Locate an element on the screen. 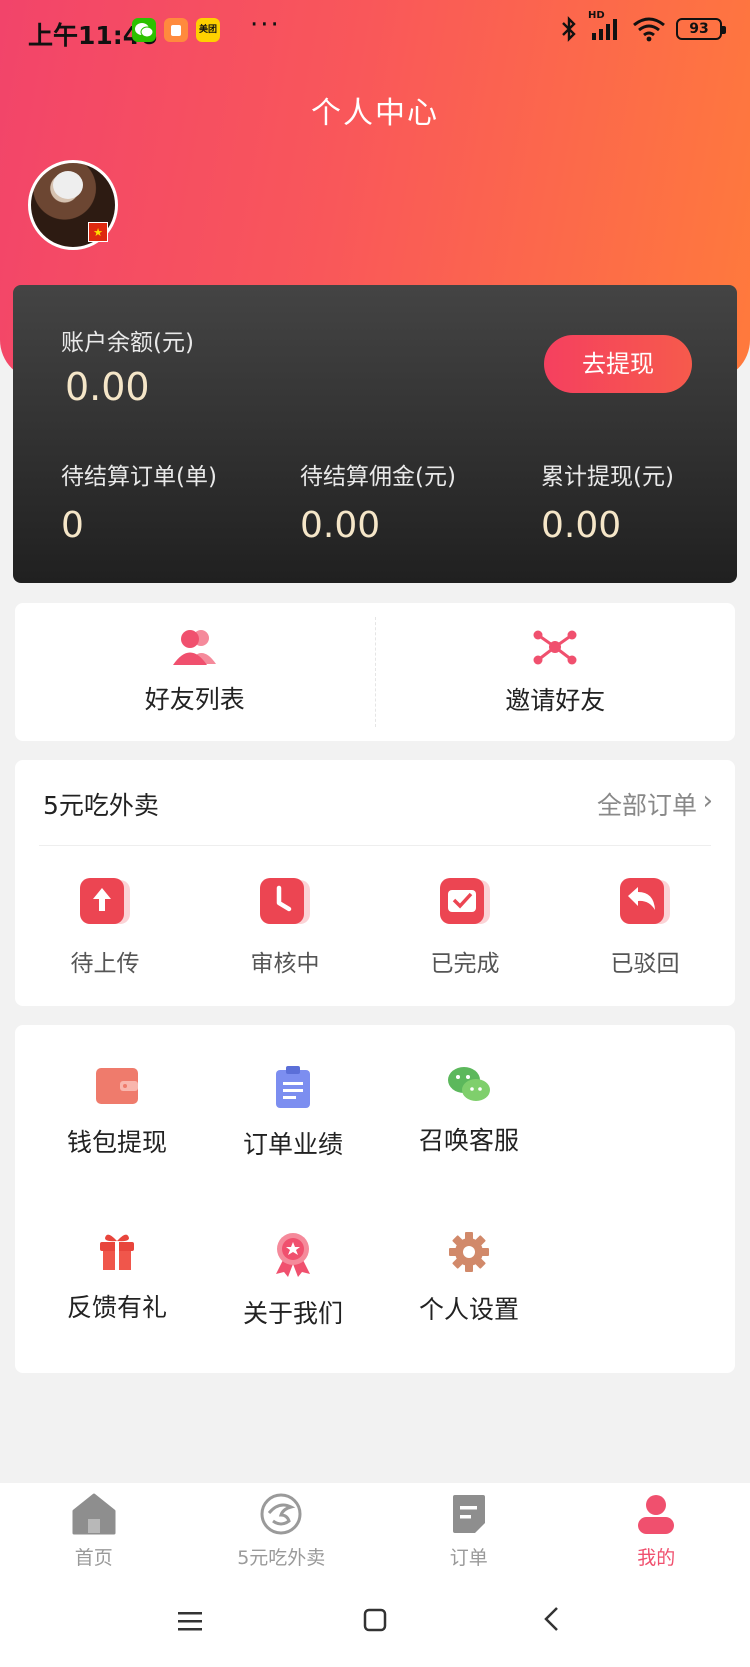 The height and width of the screenshot is (1667, 750). check-icon is located at coordinates (465, 901).